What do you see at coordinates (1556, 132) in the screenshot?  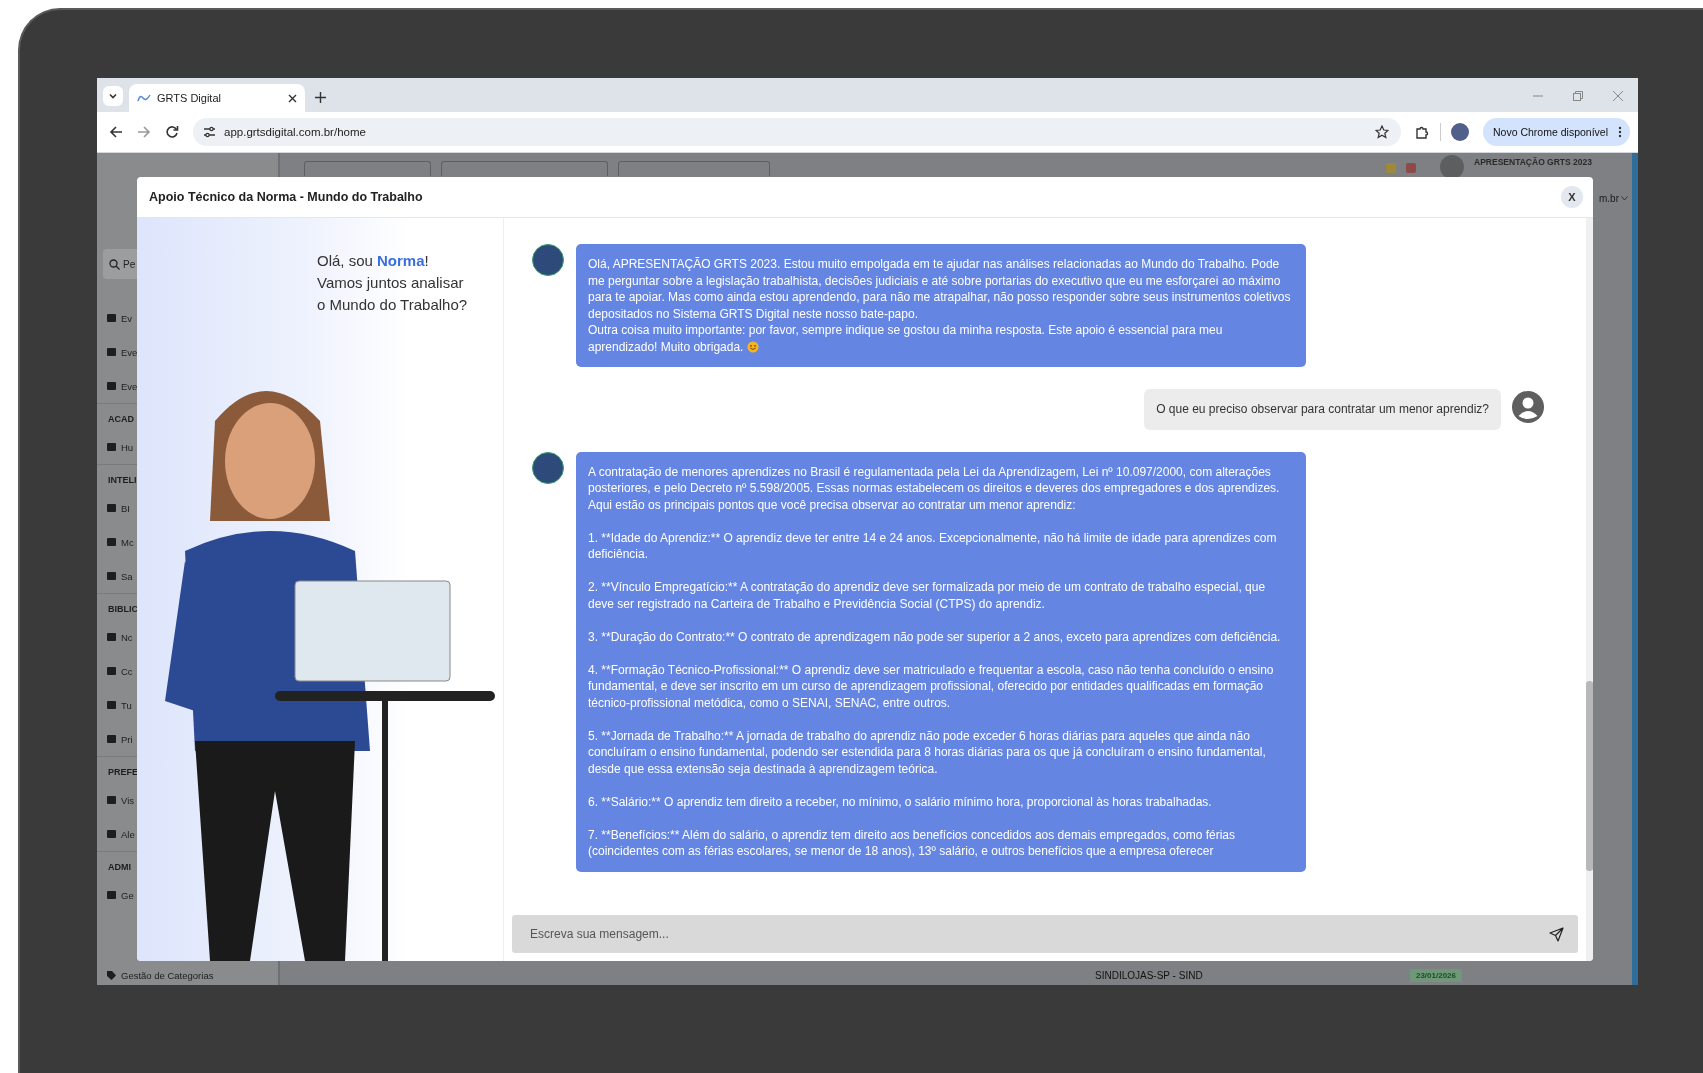 I see `update-chrome-button: Novo Chrome disponível` at bounding box center [1556, 132].